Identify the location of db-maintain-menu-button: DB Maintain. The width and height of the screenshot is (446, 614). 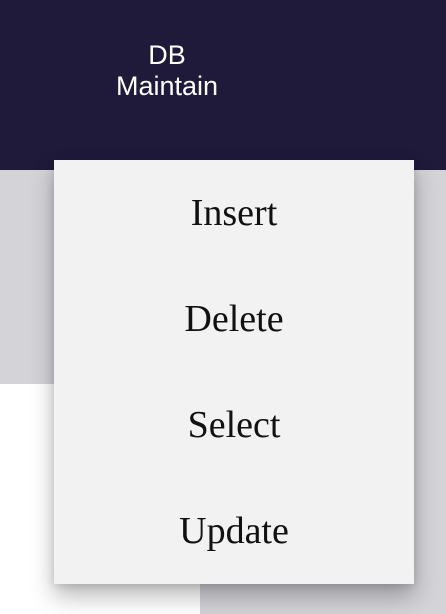
(167, 71).